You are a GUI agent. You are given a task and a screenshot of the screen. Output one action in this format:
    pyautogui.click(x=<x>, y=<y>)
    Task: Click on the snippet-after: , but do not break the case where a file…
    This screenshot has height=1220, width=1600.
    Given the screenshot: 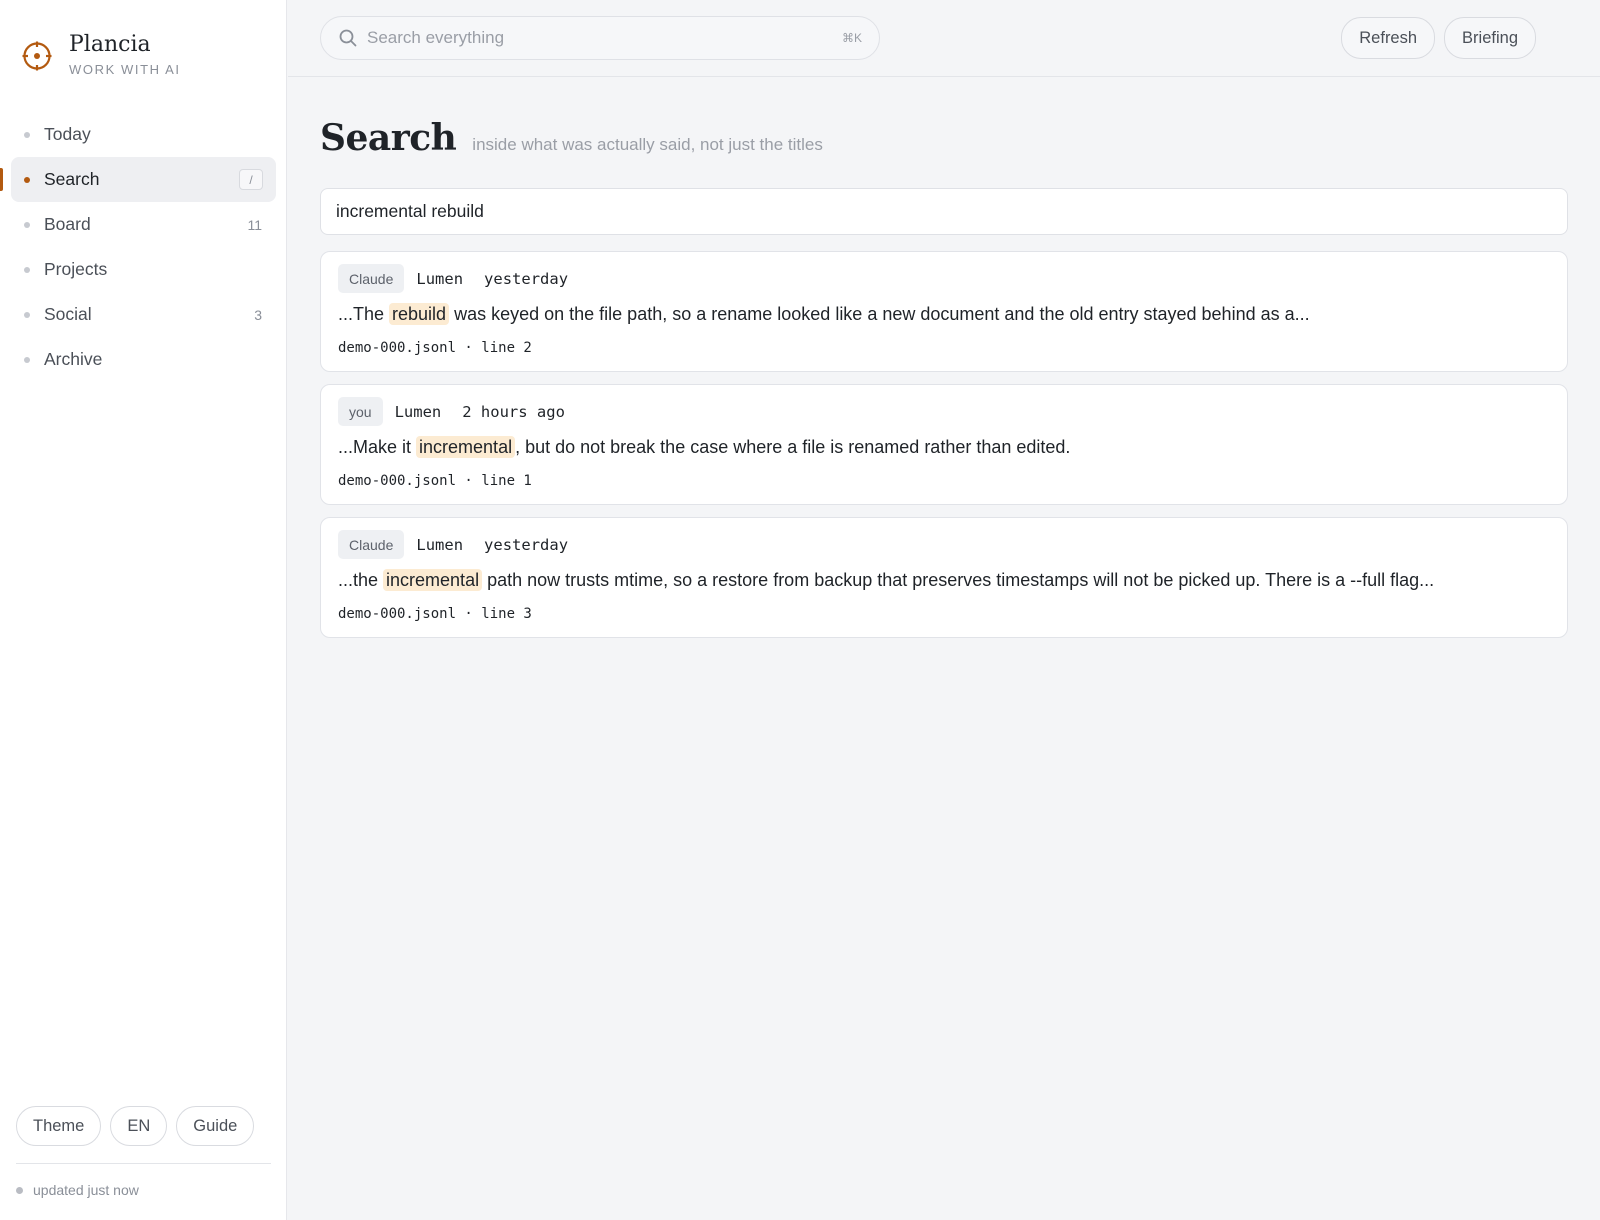 What is the action you would take?
    pyautogui.click(x=793, y=447)
    